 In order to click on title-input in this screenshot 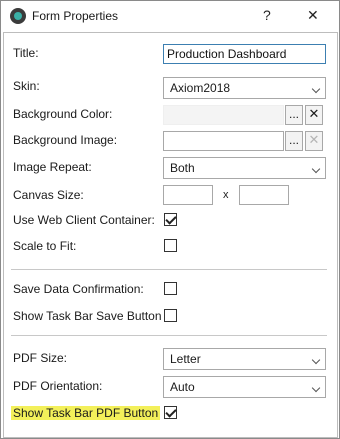, I will do `click(244, 54)`.